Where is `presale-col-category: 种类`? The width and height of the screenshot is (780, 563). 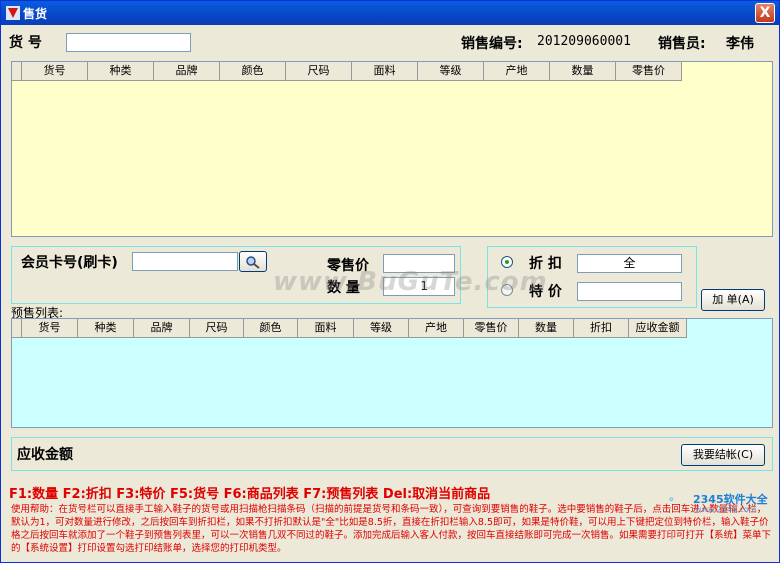
presale-col-category: 种类 is located at coordinates (106, 328).